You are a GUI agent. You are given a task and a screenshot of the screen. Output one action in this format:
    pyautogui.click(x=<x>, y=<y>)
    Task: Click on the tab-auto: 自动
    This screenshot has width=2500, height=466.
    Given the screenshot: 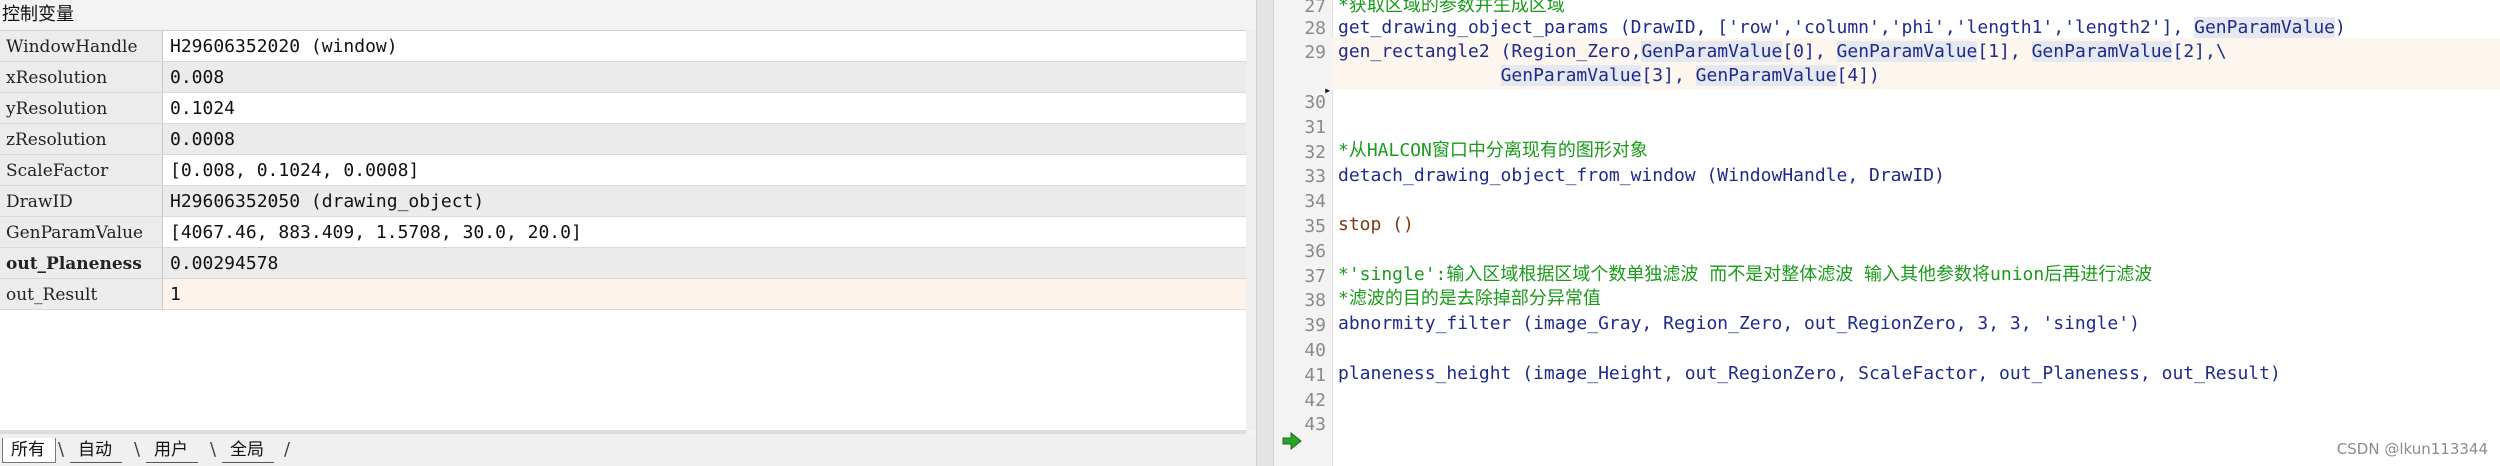 What is the action you would take?
    pyautogui.click(x=96, y=450)
    